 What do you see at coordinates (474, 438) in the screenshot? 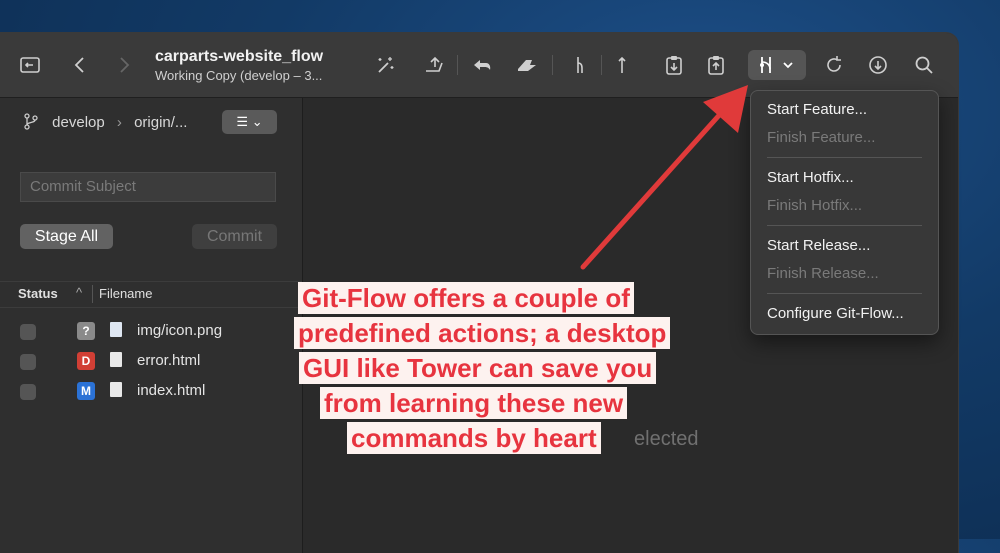
I see `callout-line: commands by heart` at bounding box center [474, 438].